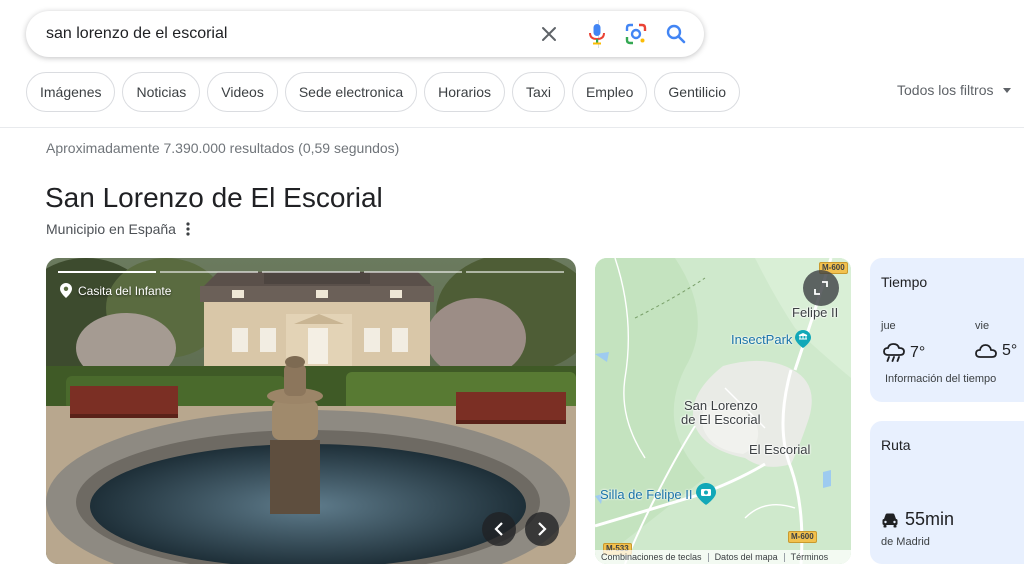 This screenshot has width=1024, height=576. Describe the element at coordinates (697, 92) in the screenshot. I see `chip-gentilicio: Gentilicio` at that location.